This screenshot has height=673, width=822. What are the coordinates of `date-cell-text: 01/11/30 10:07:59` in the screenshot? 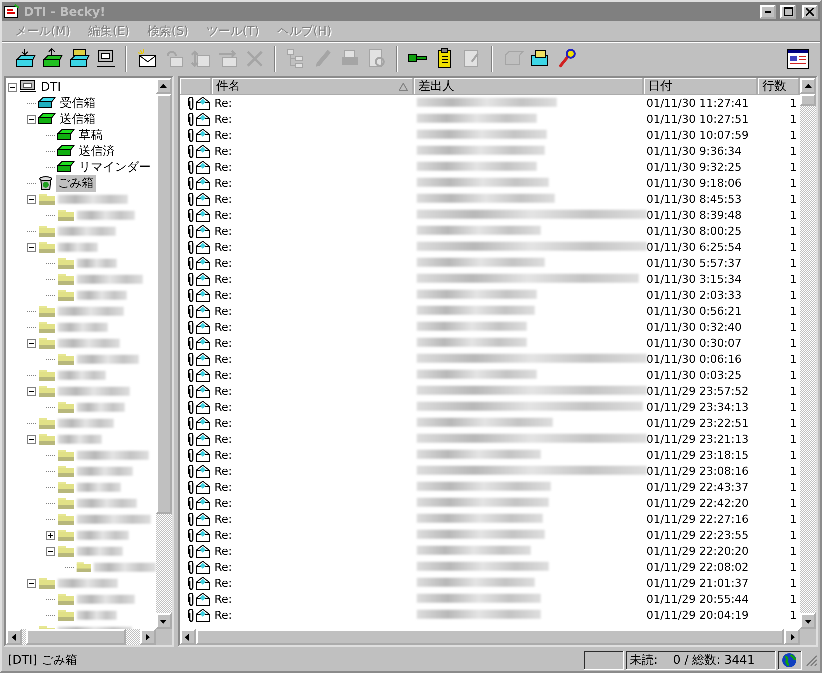 It's located at (698, 135).